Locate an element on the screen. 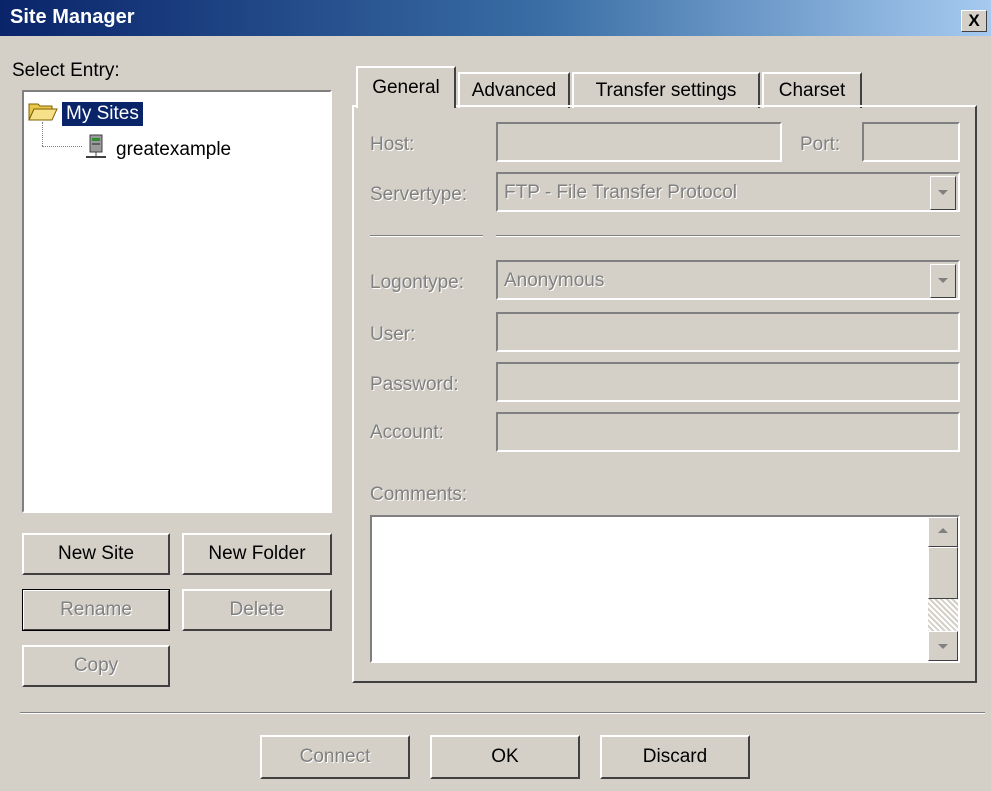 The width and height of the screenshot is (991, 791). port-label: Port: is located at coordinates (820, 144).